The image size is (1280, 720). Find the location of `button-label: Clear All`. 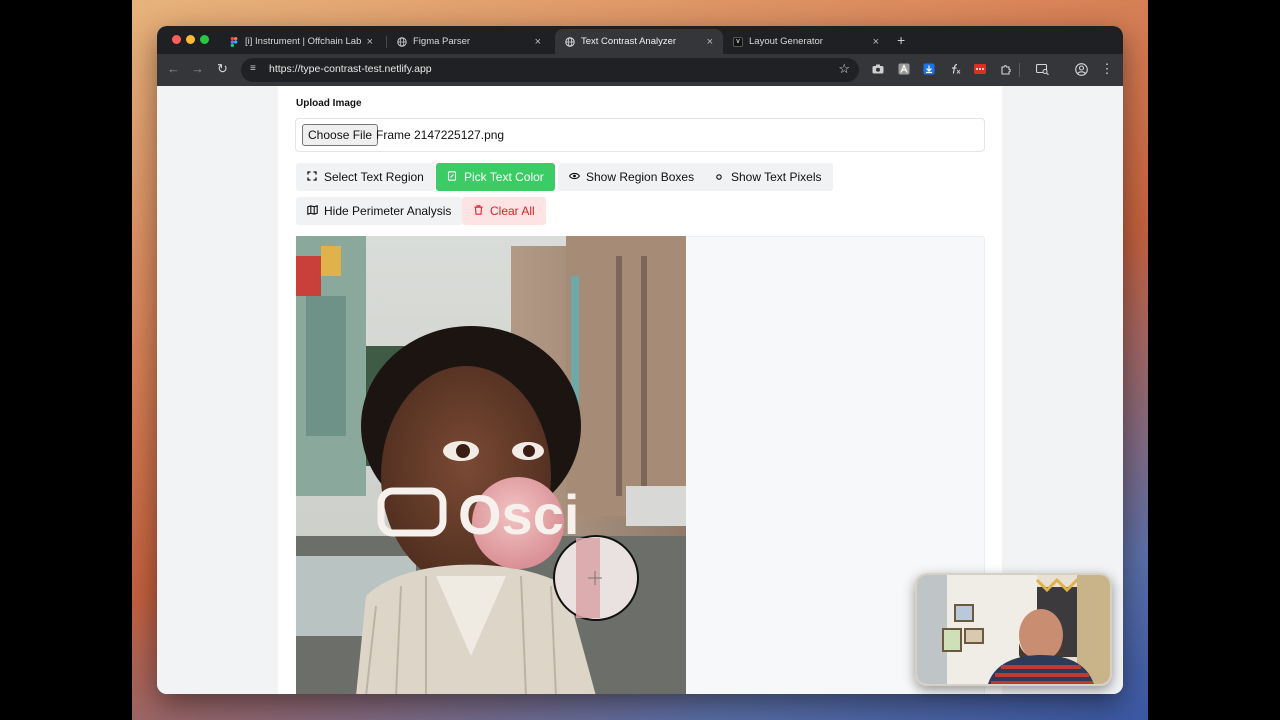

button-label: Clear All is located at coordinates (512, 211).